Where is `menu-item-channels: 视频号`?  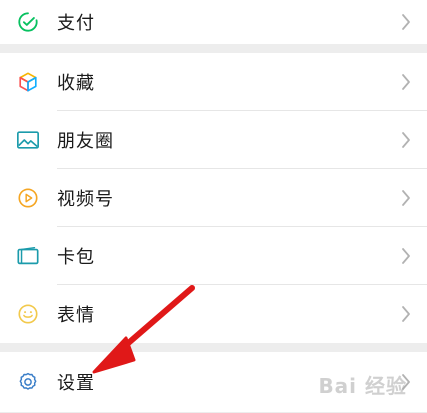 menu-item-channels: 视频号 is located at coordinates (213, 198).